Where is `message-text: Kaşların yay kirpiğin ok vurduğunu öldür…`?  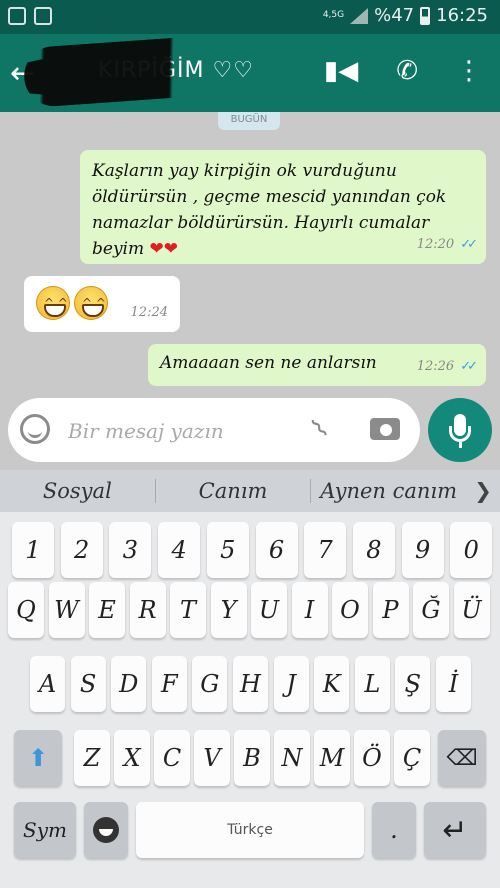 message-text: Kaşların yay kirpiğin ok vurduğunu öldür… is located at coordinates (269, 210).